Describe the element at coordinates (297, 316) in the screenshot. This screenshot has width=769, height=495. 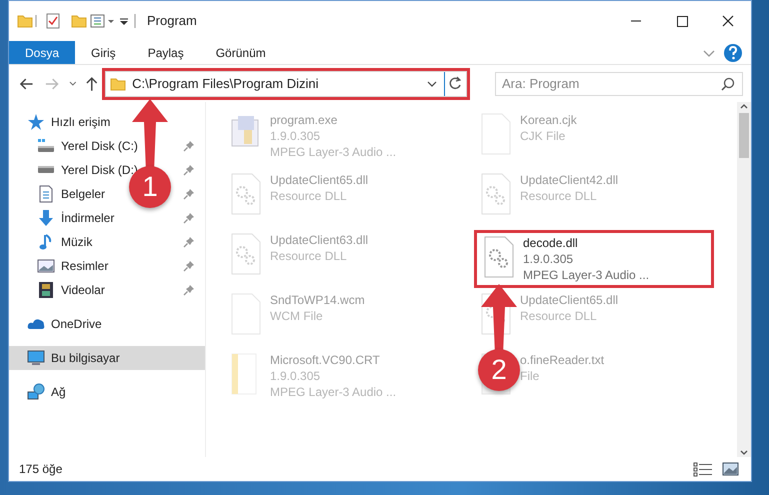
I see `file-detail: WCM File` at that location.